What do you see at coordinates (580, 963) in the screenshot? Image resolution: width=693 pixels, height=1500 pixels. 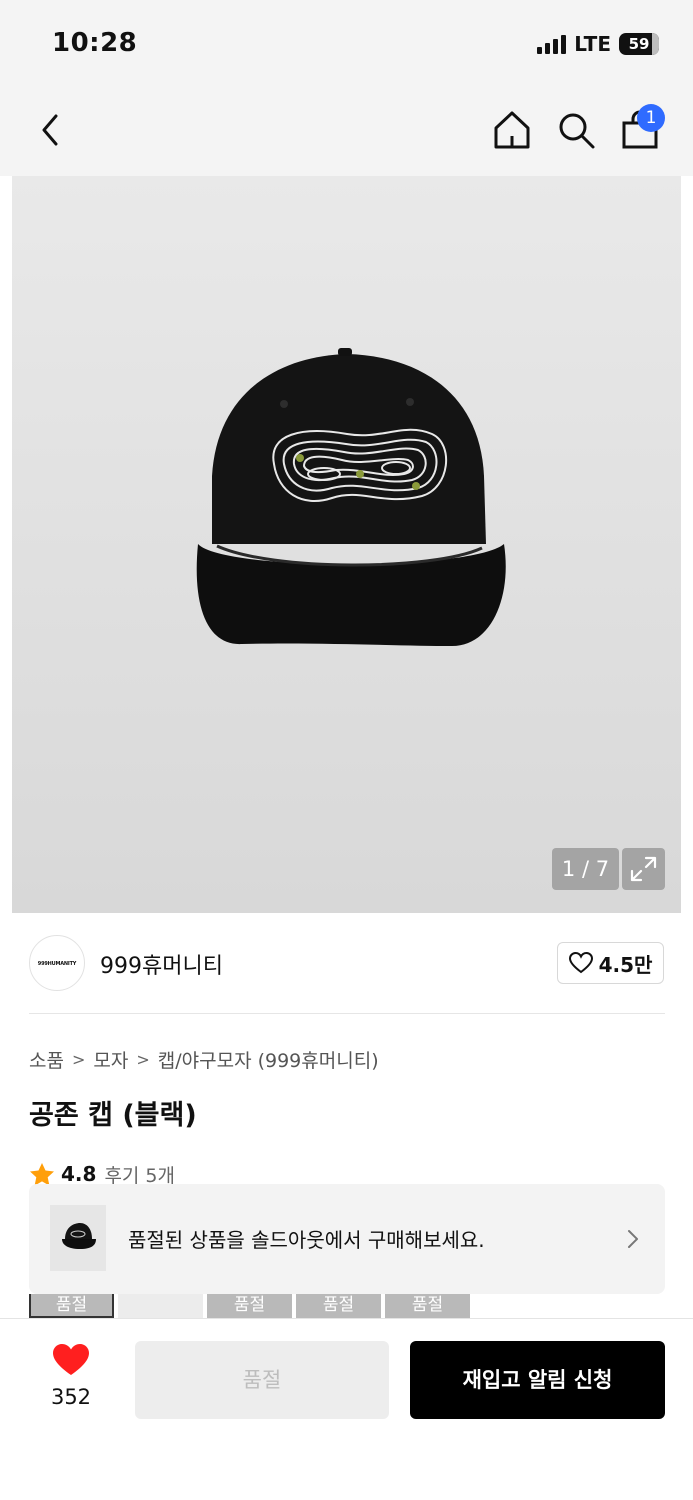 I see `heart-outline-icon` at bounding box center [580, 963].